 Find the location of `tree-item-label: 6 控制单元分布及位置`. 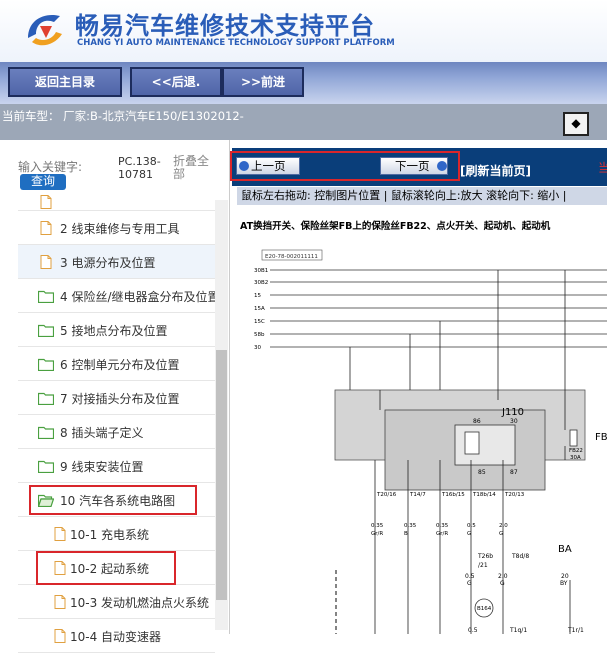

tree-item-label: 6 控制单元分布及位置 is located at coordinates (120, 365).